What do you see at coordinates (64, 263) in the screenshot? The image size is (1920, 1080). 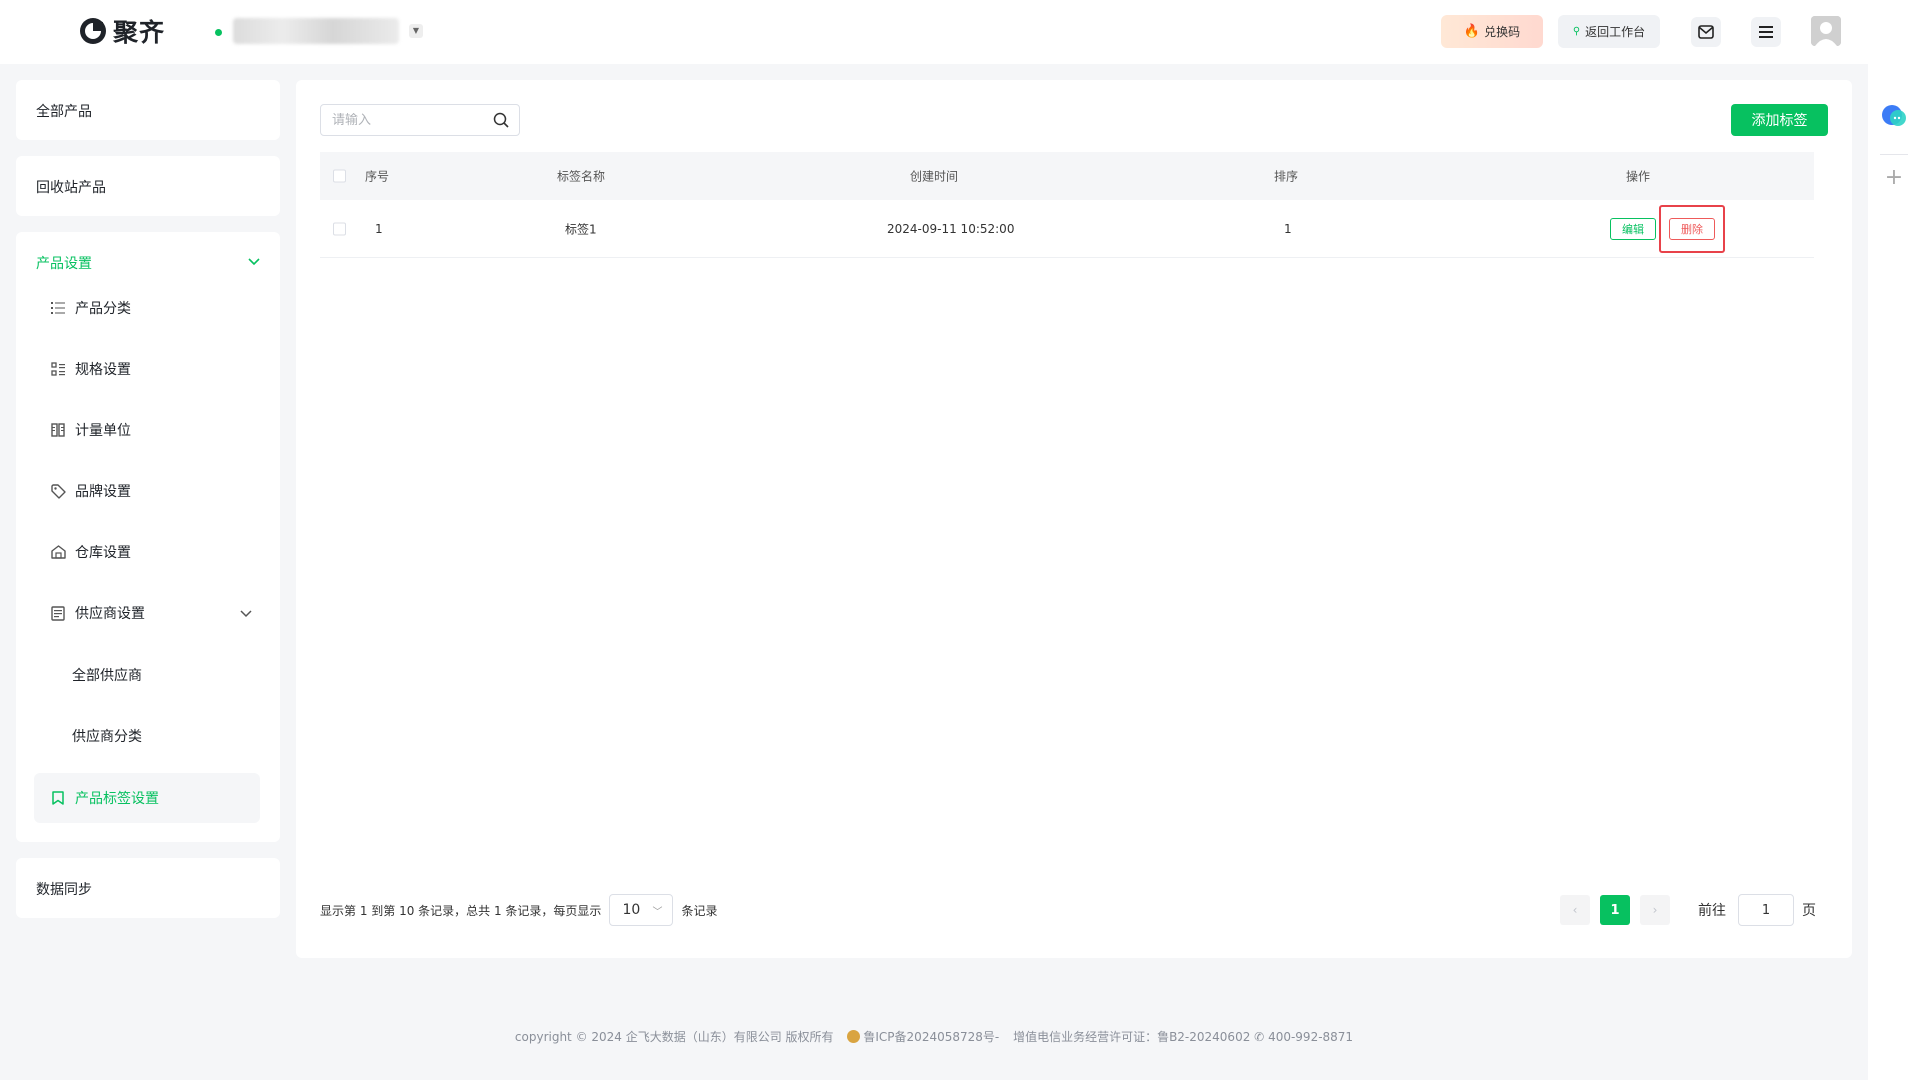 I see `sidebar-product-settings-title: 产品设置` at bounding box center [64, 263].